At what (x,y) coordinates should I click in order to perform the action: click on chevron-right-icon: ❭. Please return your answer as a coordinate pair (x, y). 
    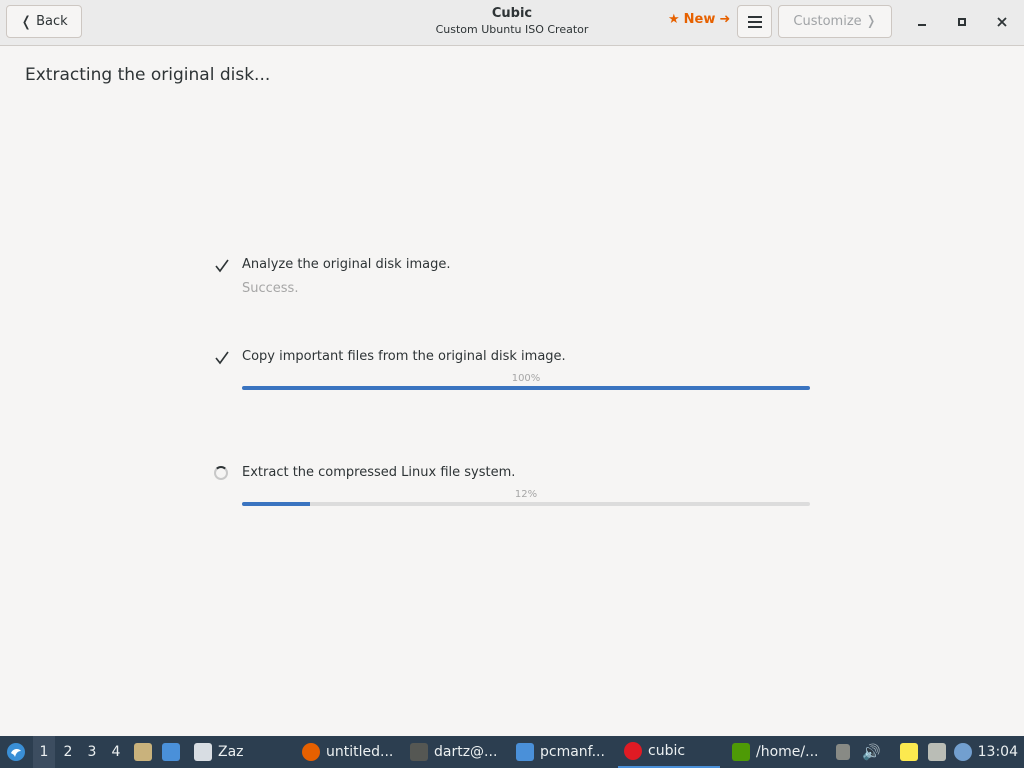
    Looking at the image, I should click on (871, 21).